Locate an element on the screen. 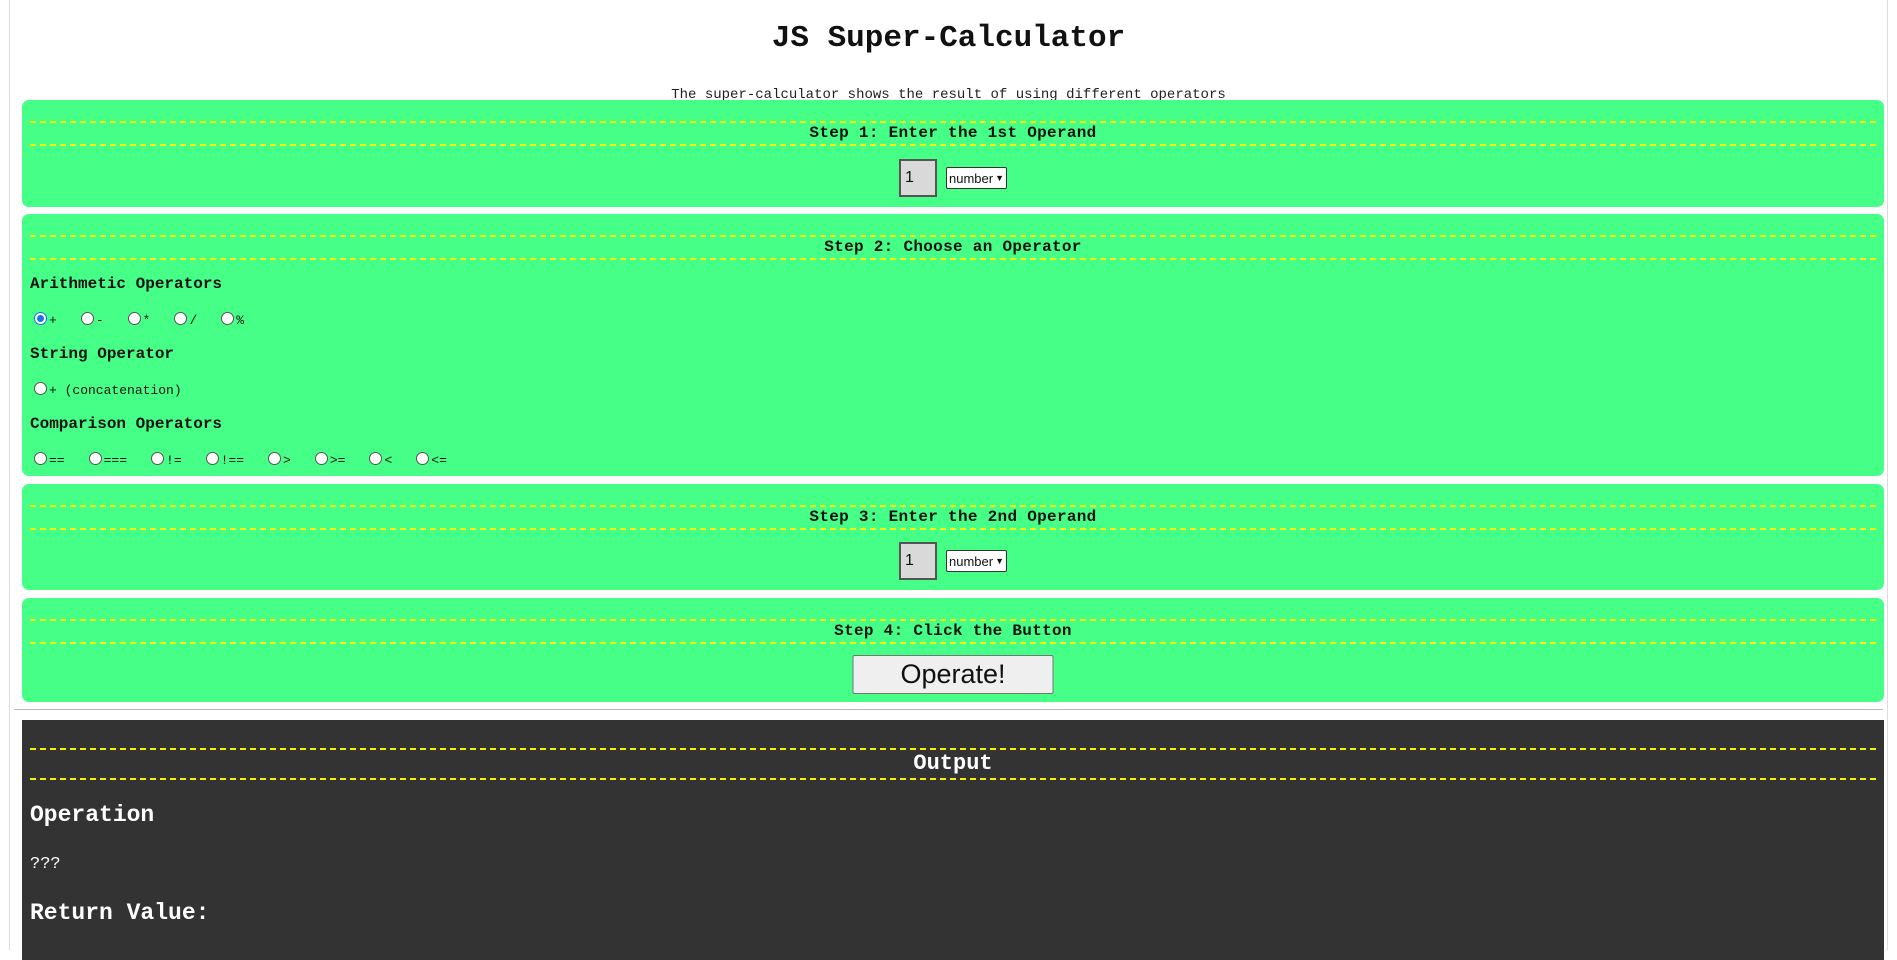  operator-option-add: + is located at coordinates (45, 319).